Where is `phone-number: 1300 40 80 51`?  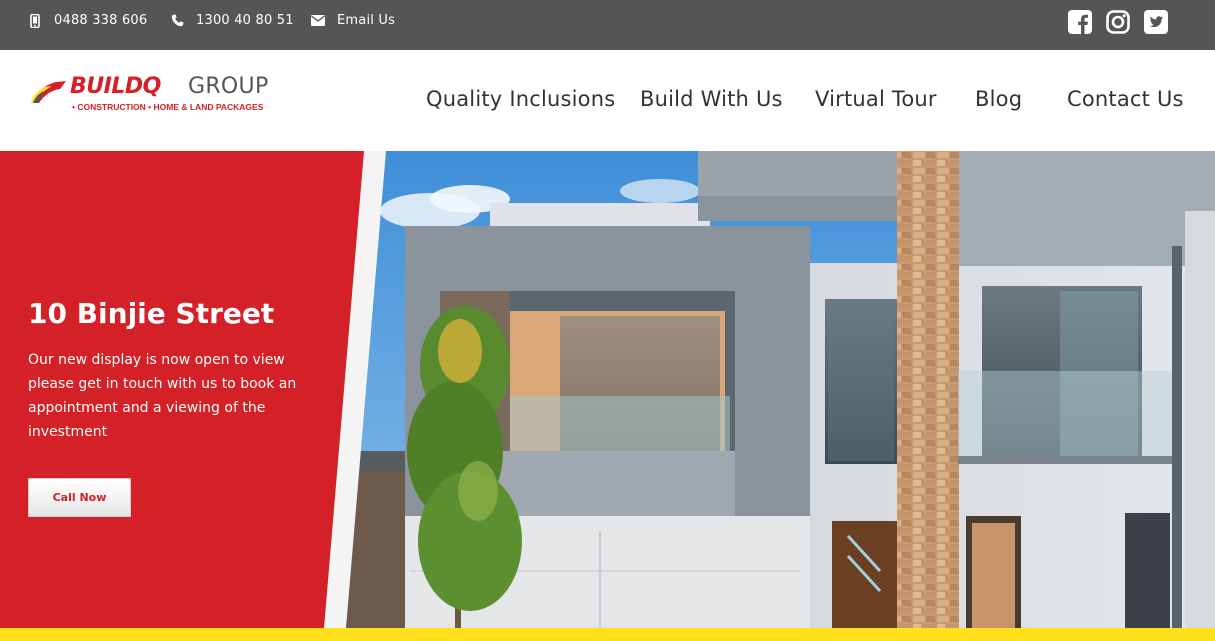
phone-number: 1300 40 80 51 is located at coordinates (245, 20).